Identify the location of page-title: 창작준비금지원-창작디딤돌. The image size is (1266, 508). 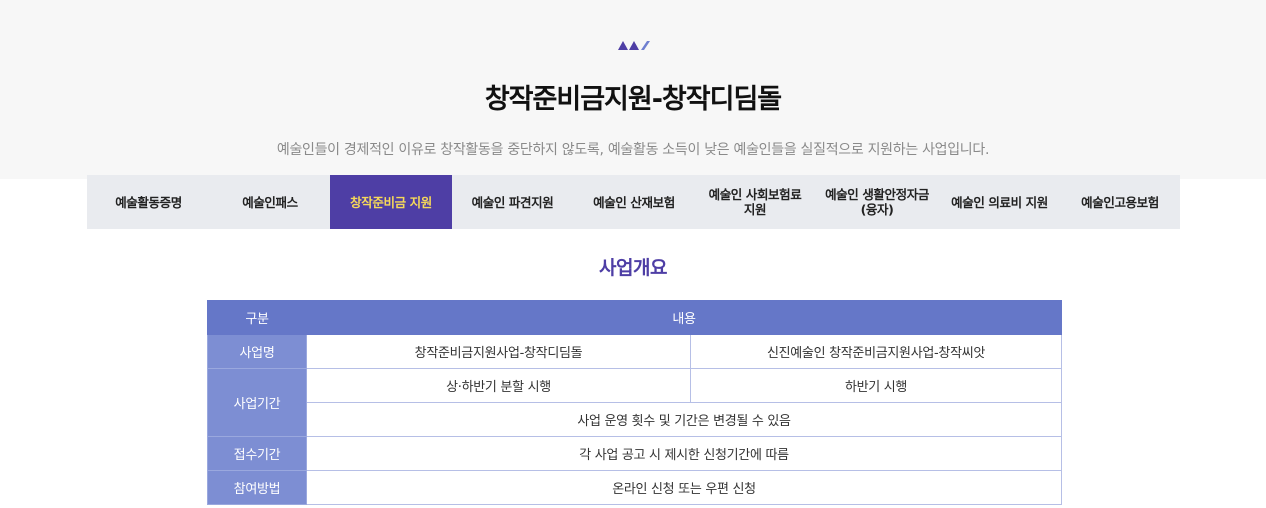
(633, 99).